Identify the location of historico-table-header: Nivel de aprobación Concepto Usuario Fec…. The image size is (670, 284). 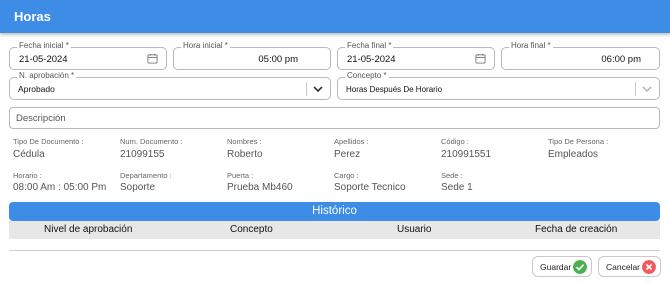
(334, 230).